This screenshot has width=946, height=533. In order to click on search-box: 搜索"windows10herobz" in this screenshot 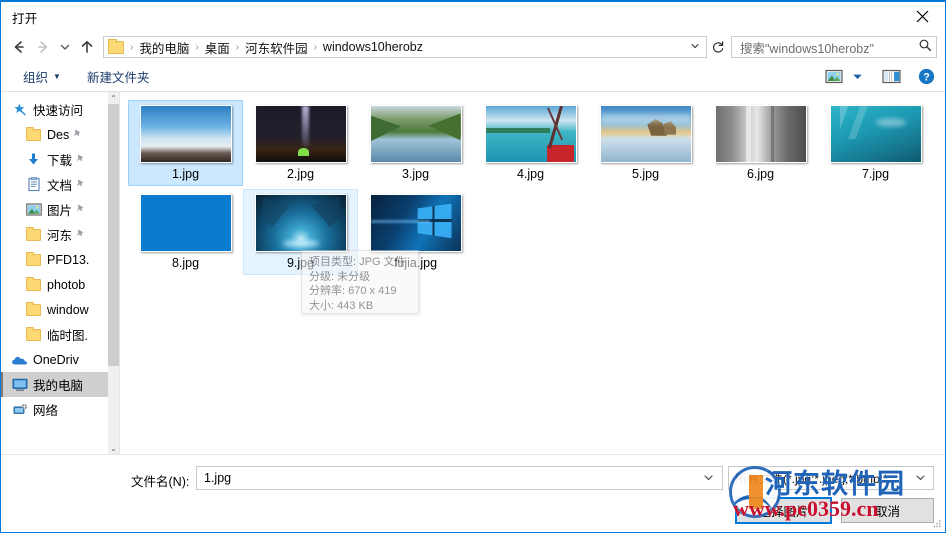, I will do `click(834, 47)`.